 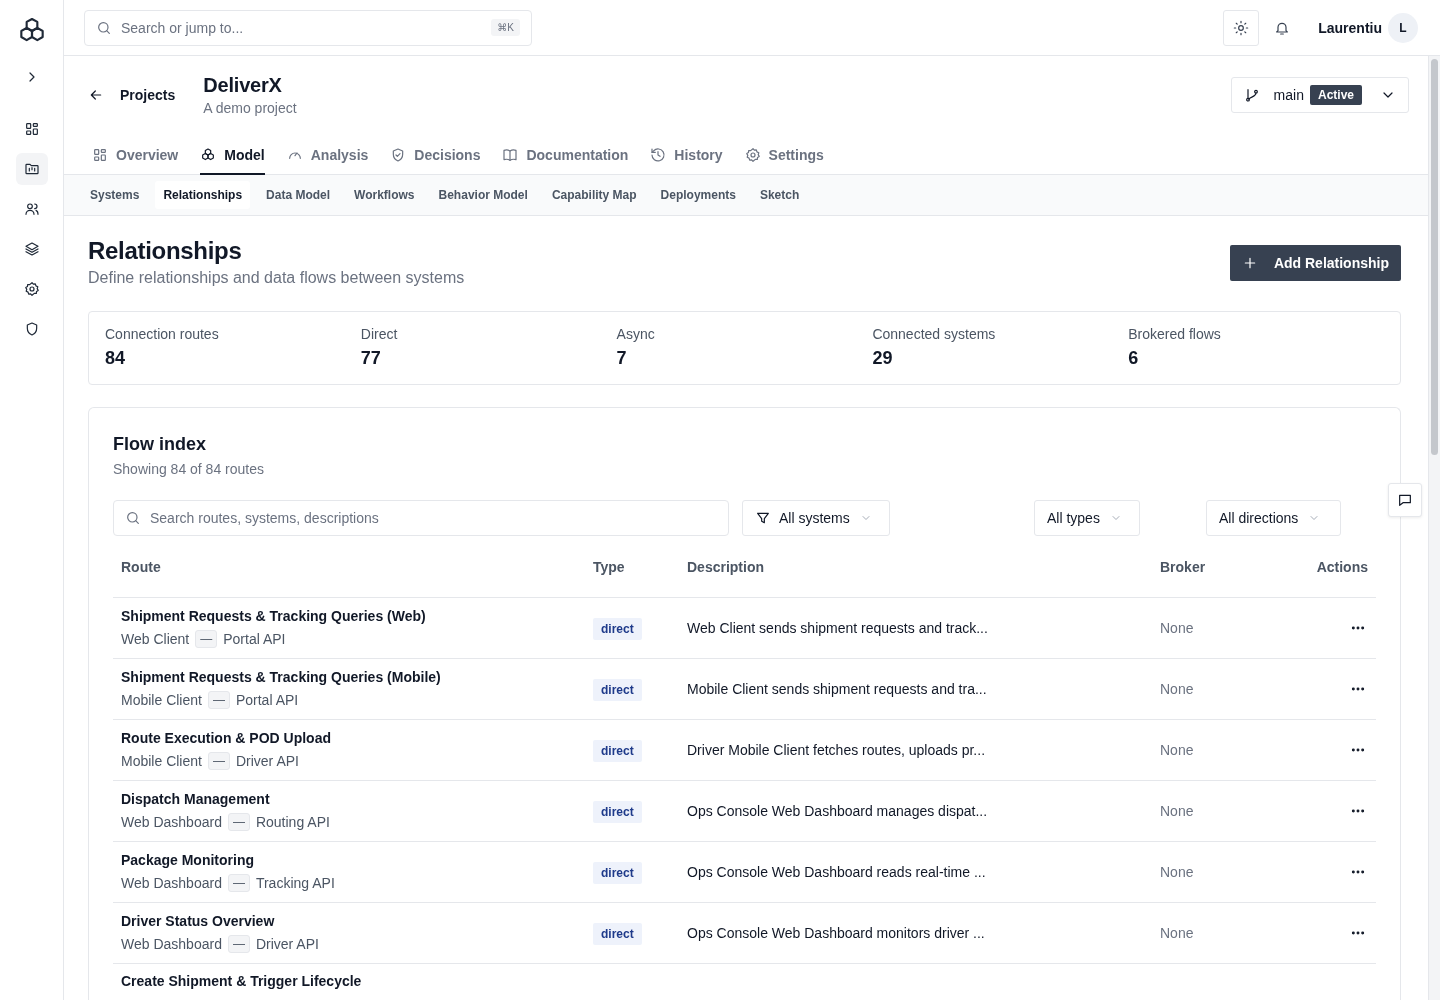 I want to click on back-link: Projects, so click(x=132, y=94).